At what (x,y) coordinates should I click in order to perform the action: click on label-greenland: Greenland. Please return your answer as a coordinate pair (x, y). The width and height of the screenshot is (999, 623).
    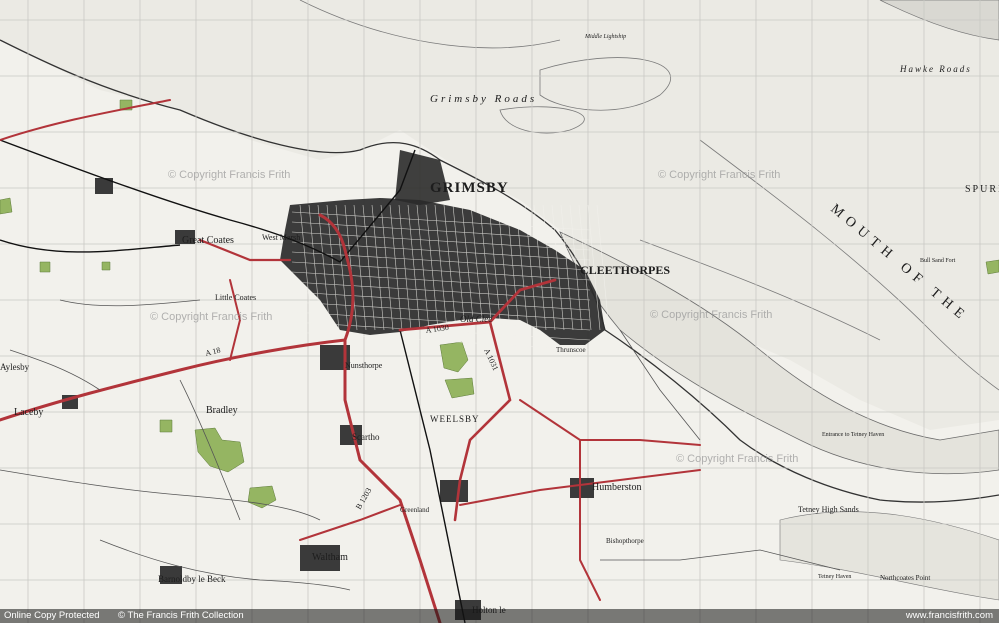
    Looking at the image, I should click on (415, 510).